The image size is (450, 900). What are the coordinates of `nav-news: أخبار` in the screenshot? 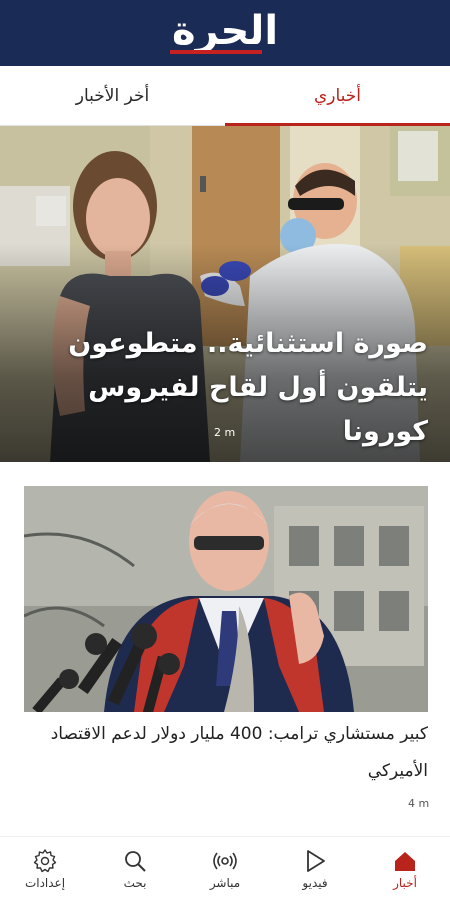 It's located at (405, 868).